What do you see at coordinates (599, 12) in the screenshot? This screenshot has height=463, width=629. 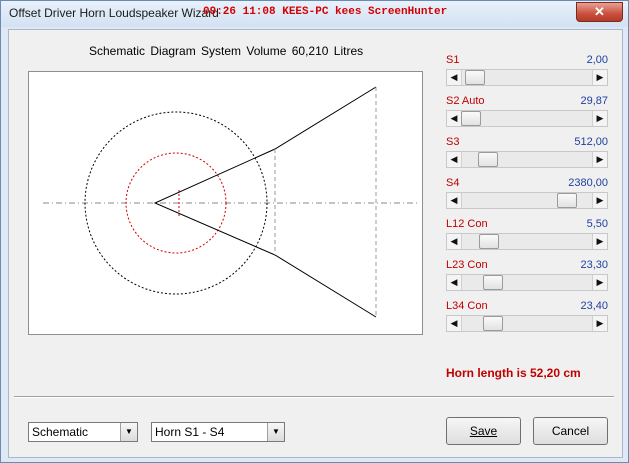 I see `close-button: ✕` at bounding box center [599, 12].